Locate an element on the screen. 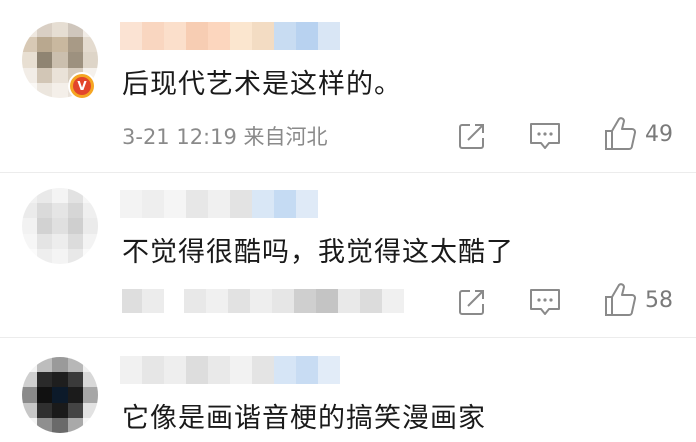 The width and height of the screenshot is (696, 442). comment-time-location: 3-21 12:19 来自河北 is located at coordinates (225, 137).